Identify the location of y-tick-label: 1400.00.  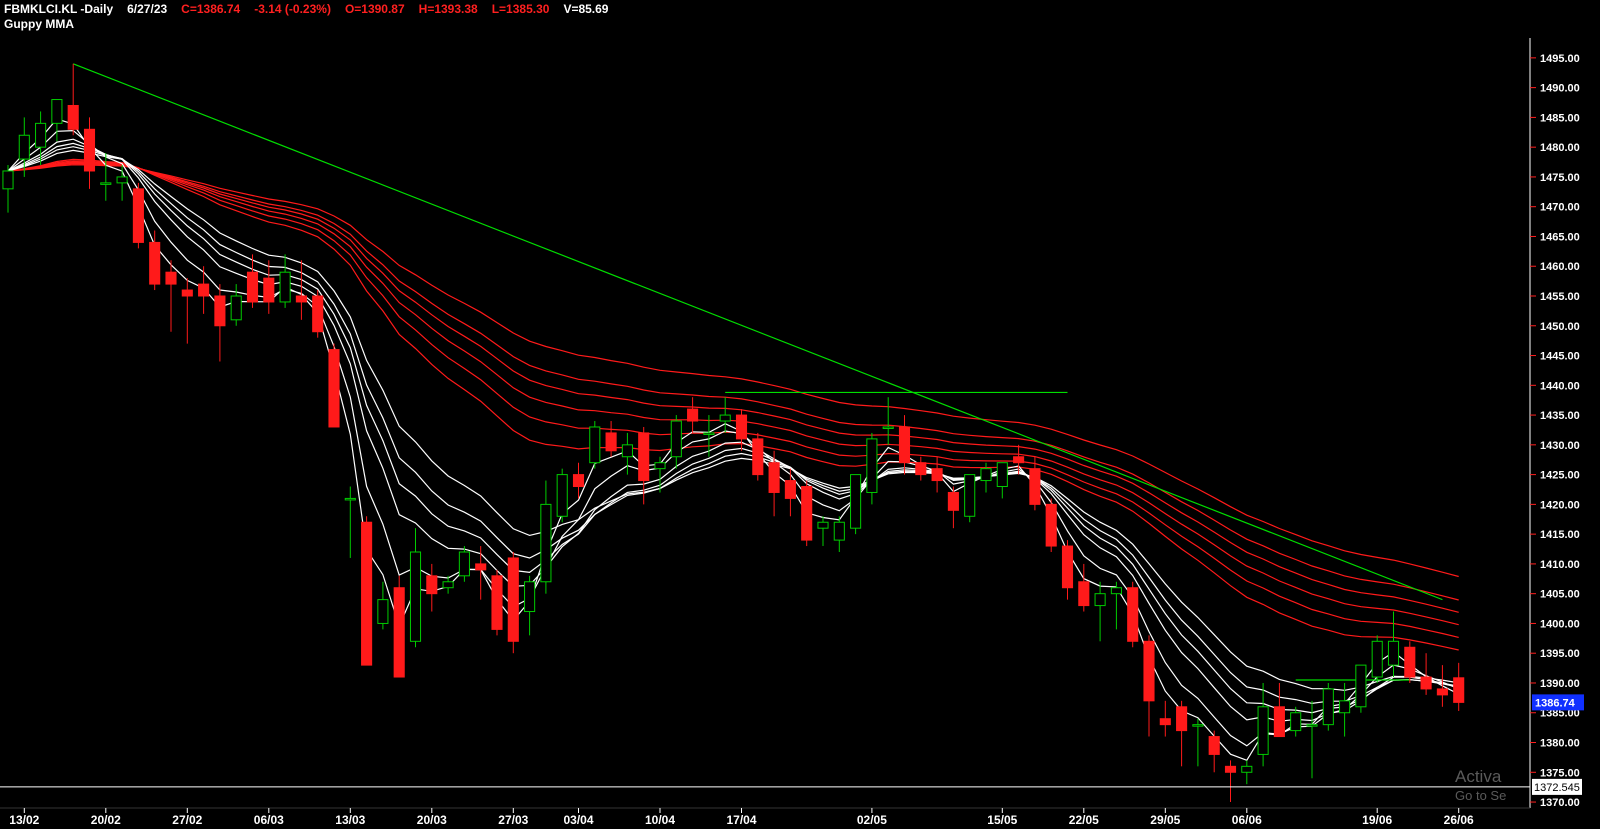
(1560, 624).